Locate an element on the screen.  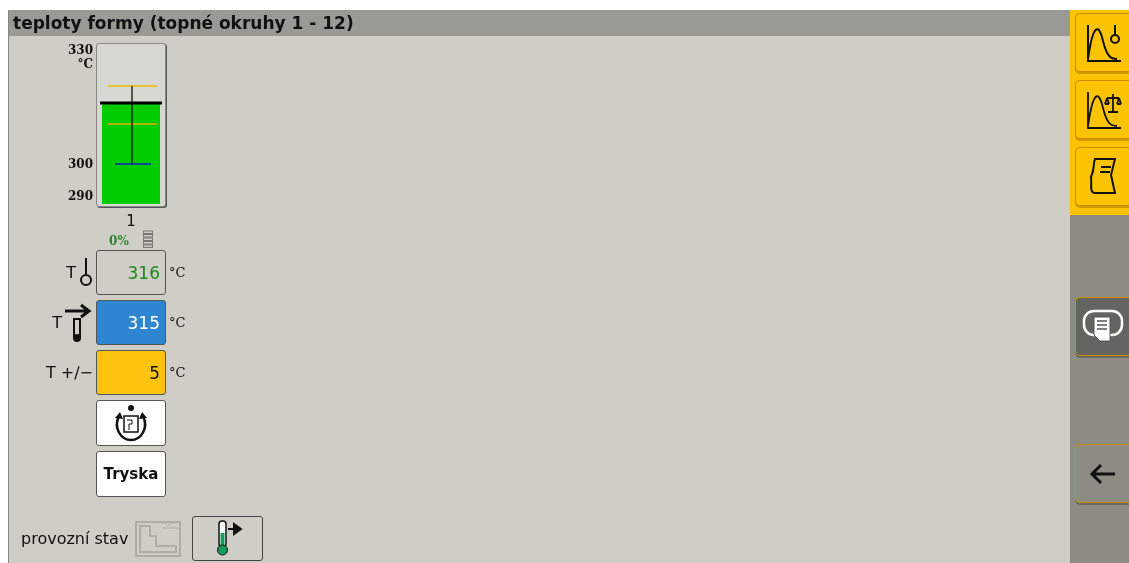
heating-mode-button is located at coordinates (228, 538).